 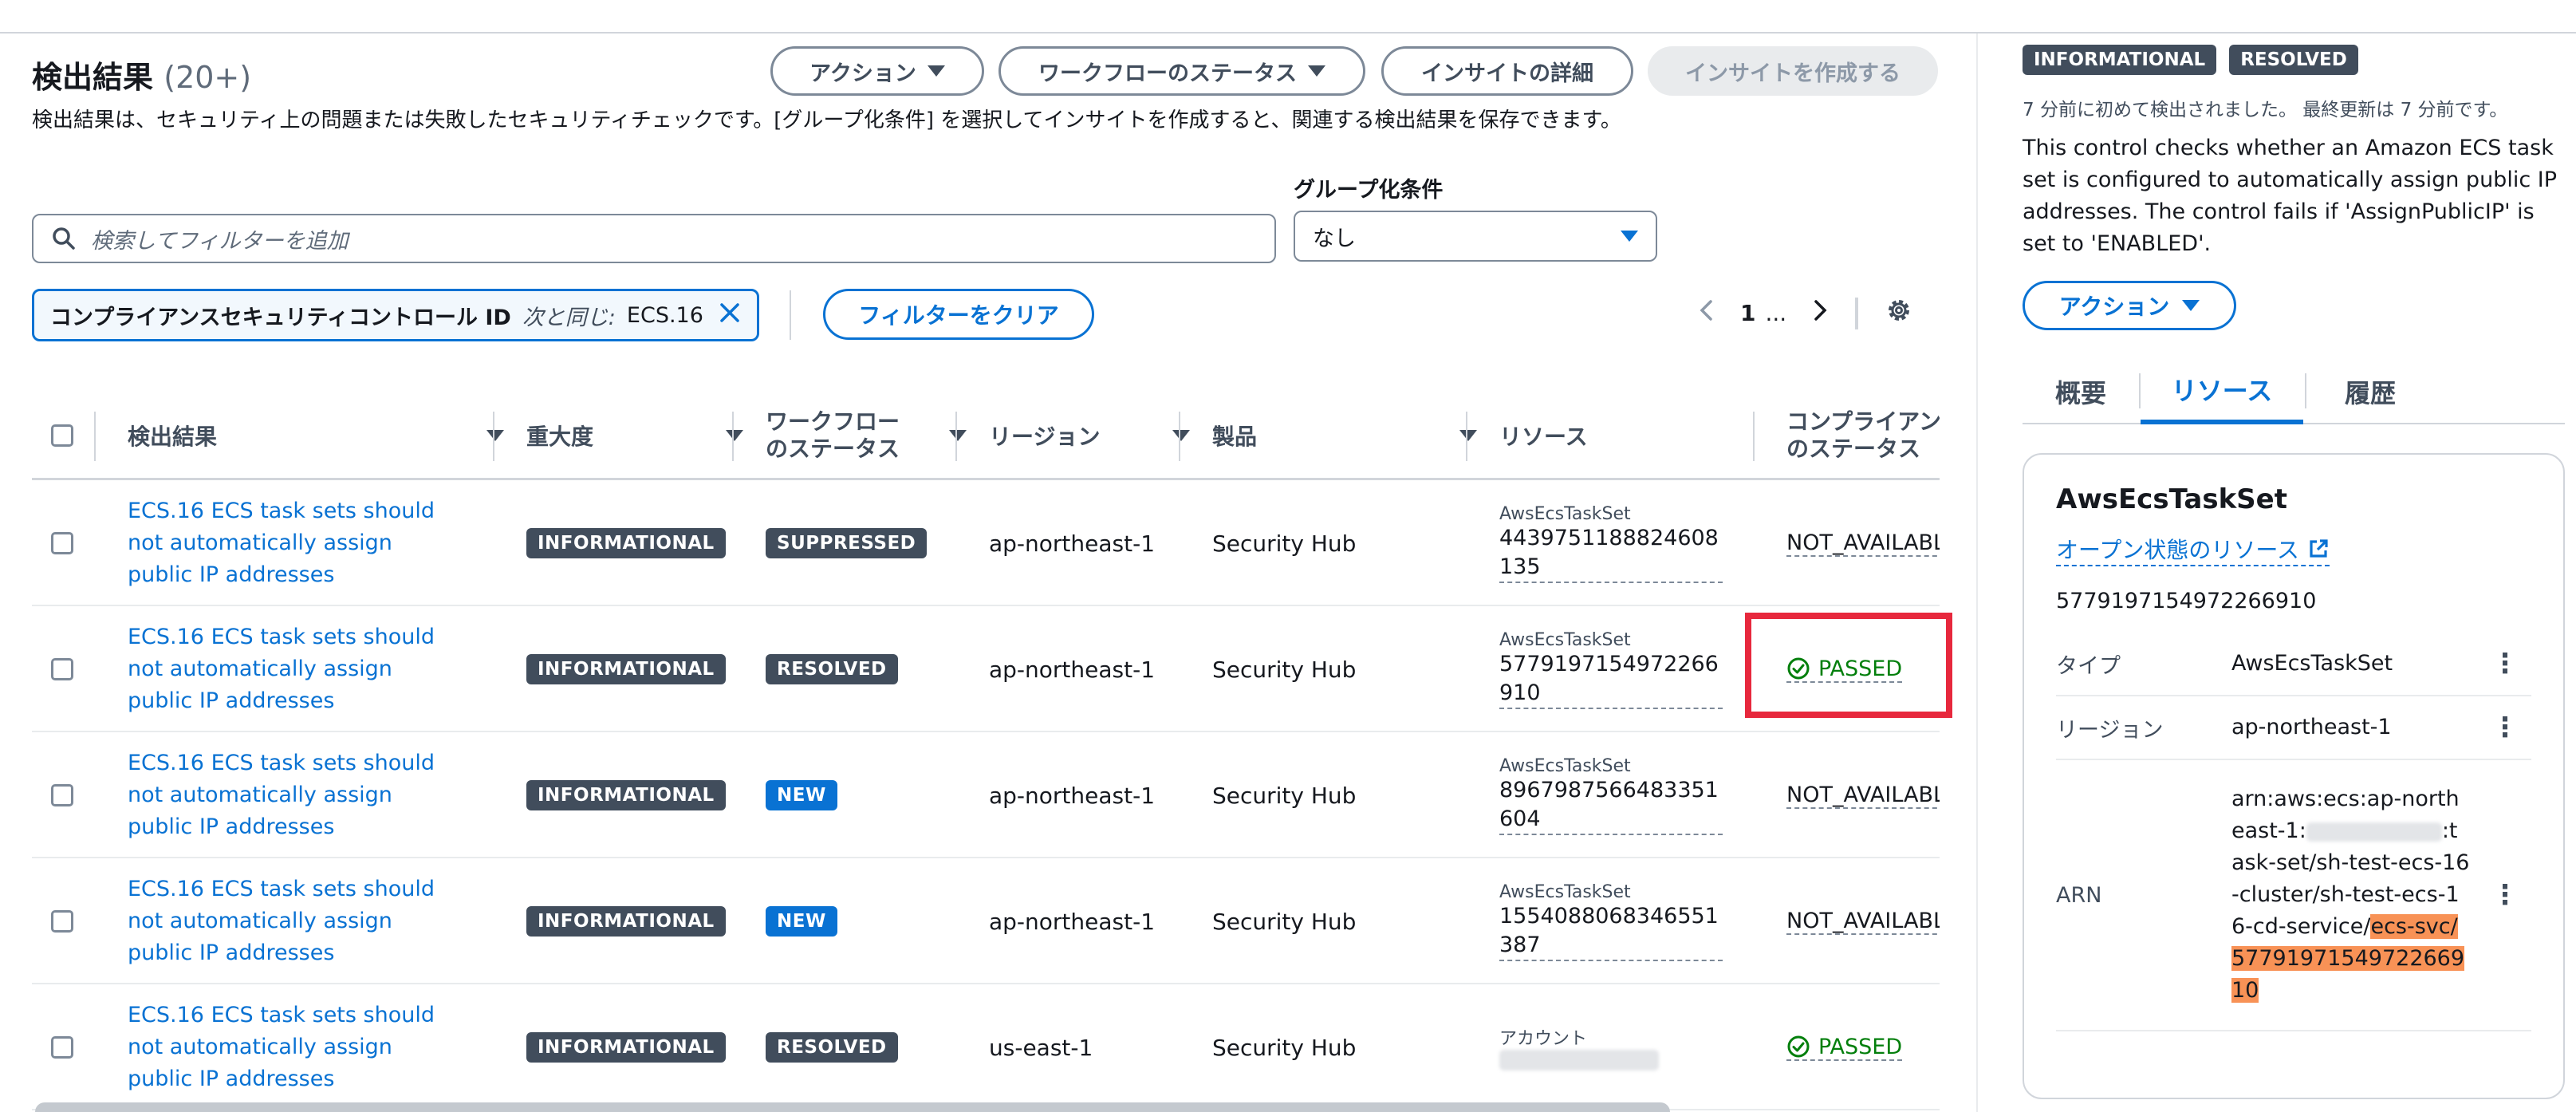 I want to click on resource-id: 8967987566483351604, so click(x=1611, y=805).